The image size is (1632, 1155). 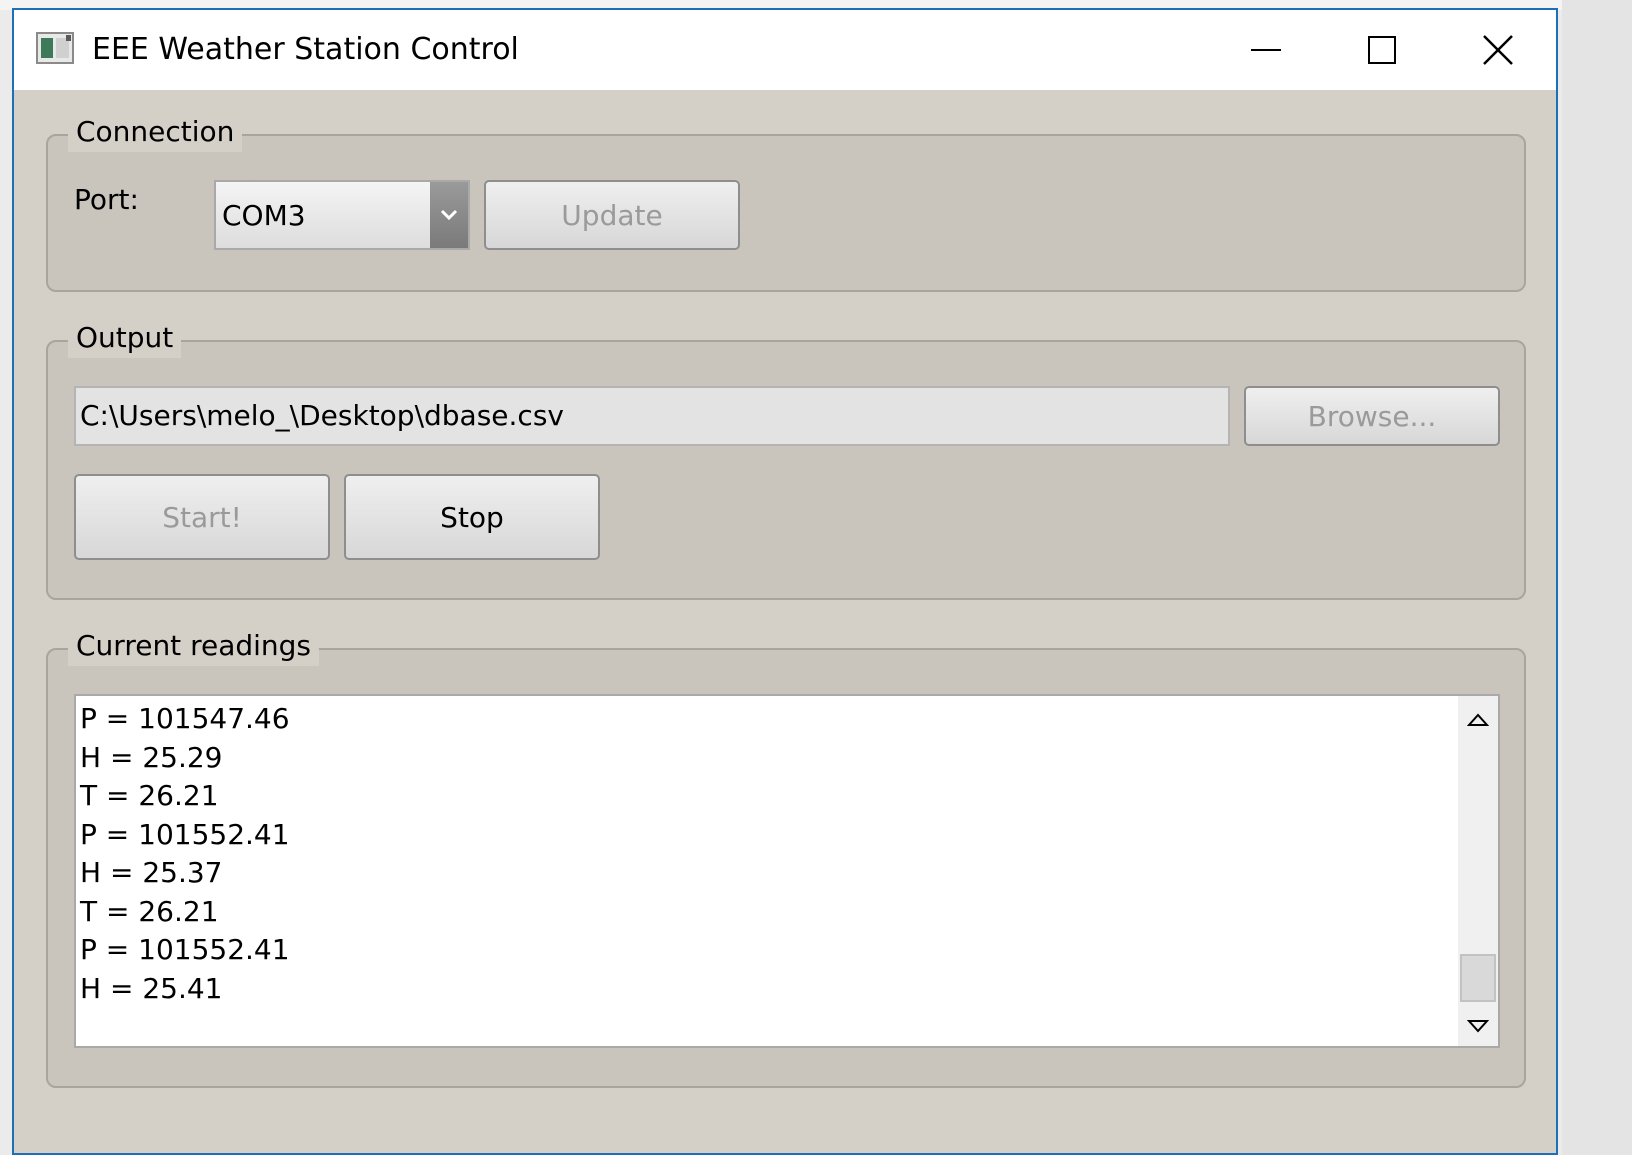 I want to click on desktop-background-right, so click(x=1597, y=577).